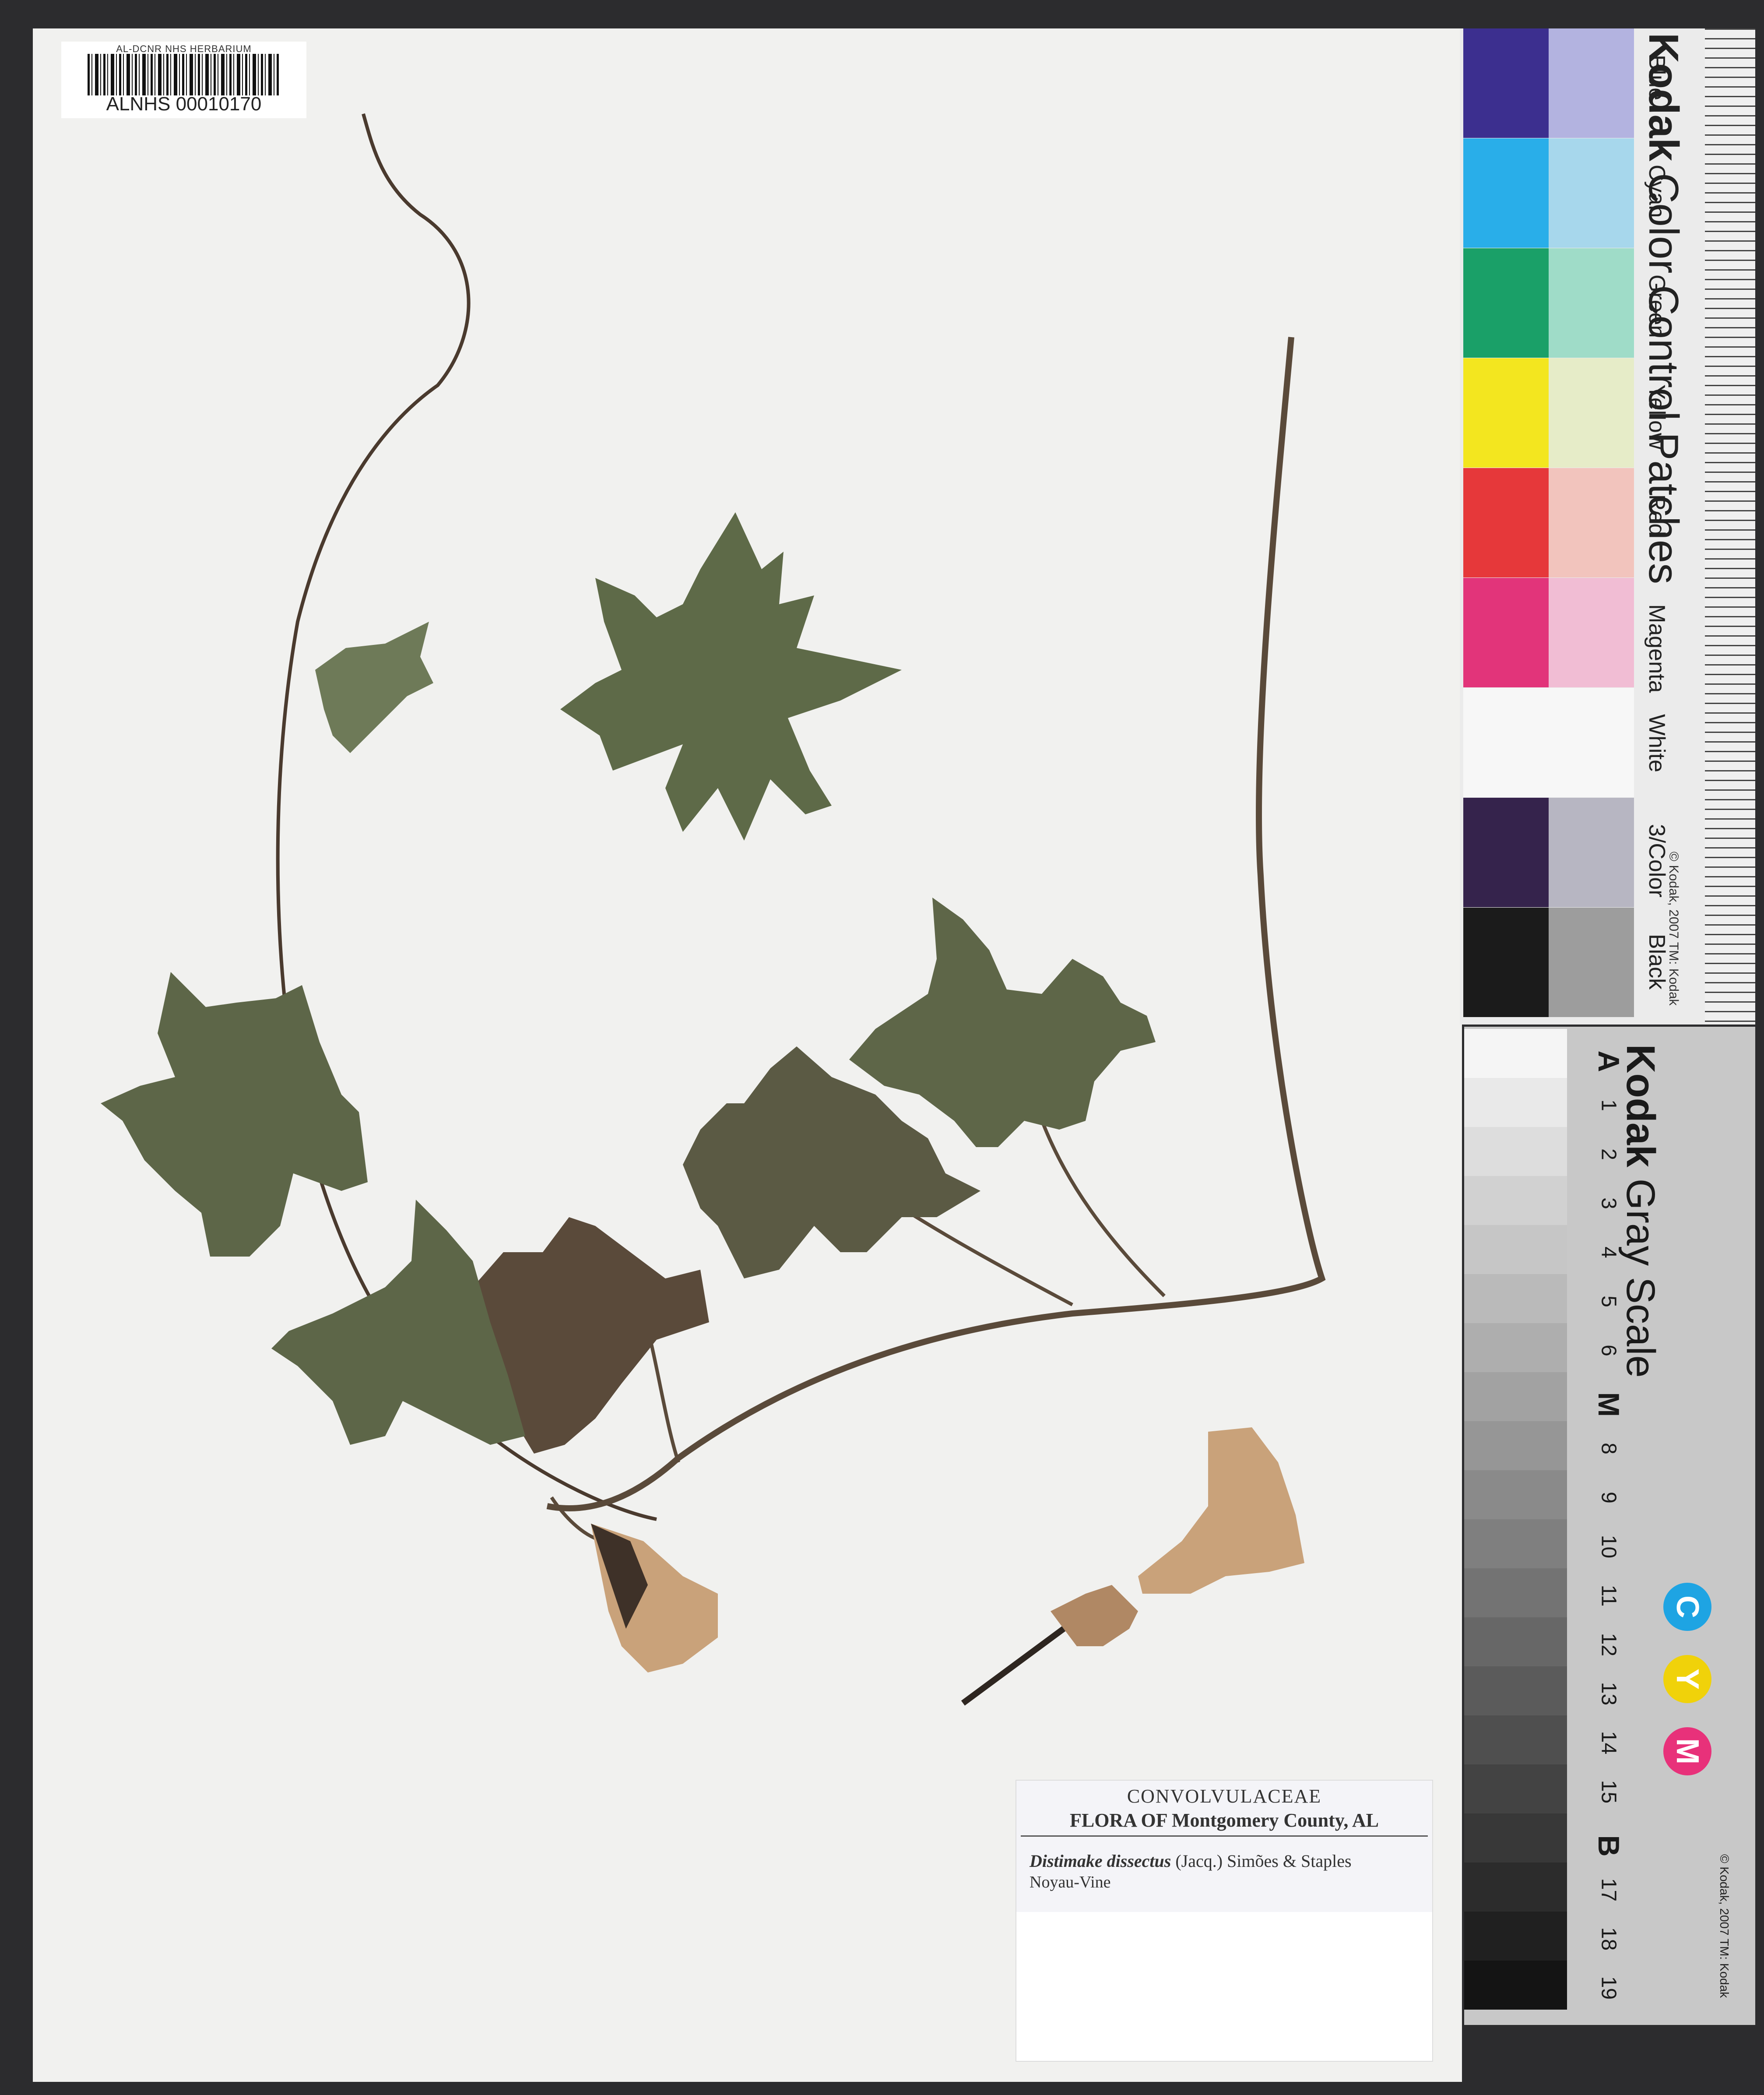 This screenshot has width=1764, height=2095. I want to click on flower-right, so click(1221, 1510).